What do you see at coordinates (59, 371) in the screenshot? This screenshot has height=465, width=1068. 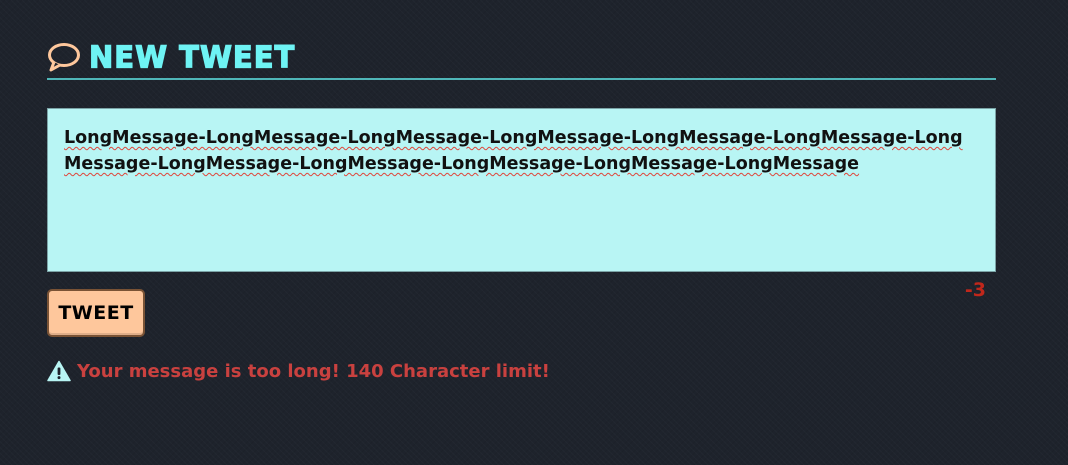 I see `warning-icon` at bounding box center [59, 371].